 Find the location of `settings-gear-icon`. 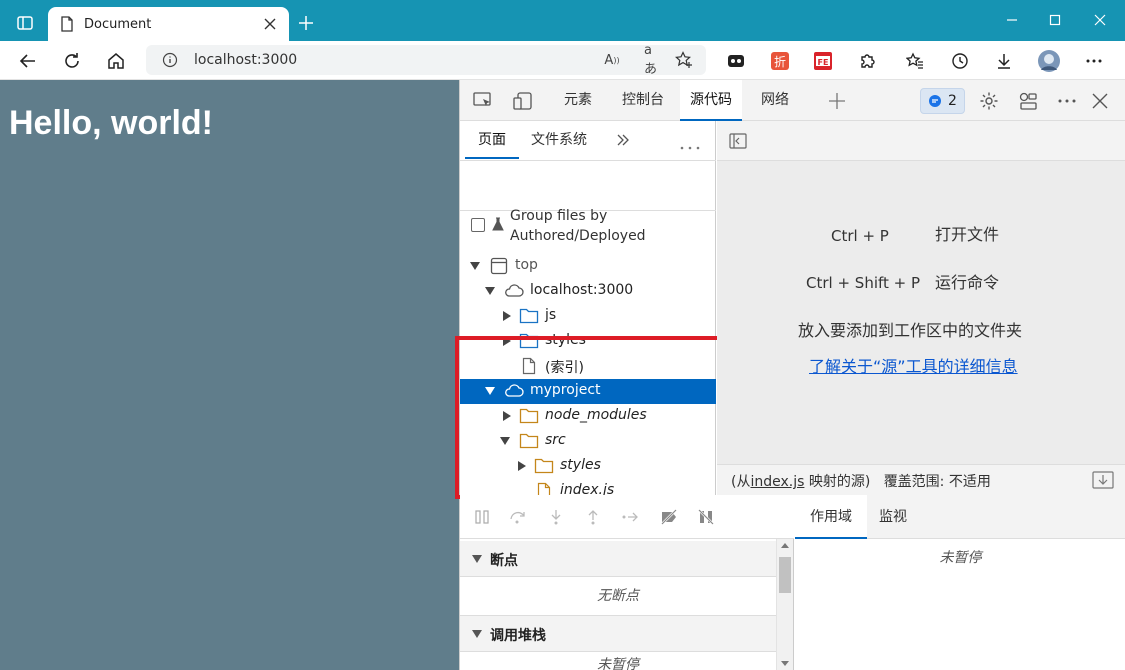

settings-gear-icon is located at coordinates (989, 101).